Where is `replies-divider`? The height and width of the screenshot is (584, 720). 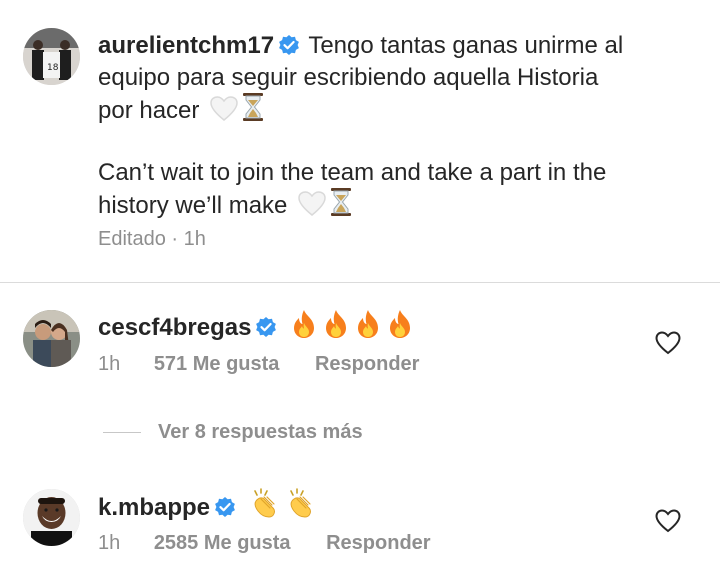
replies-divider is located at coordinates (122, 432).